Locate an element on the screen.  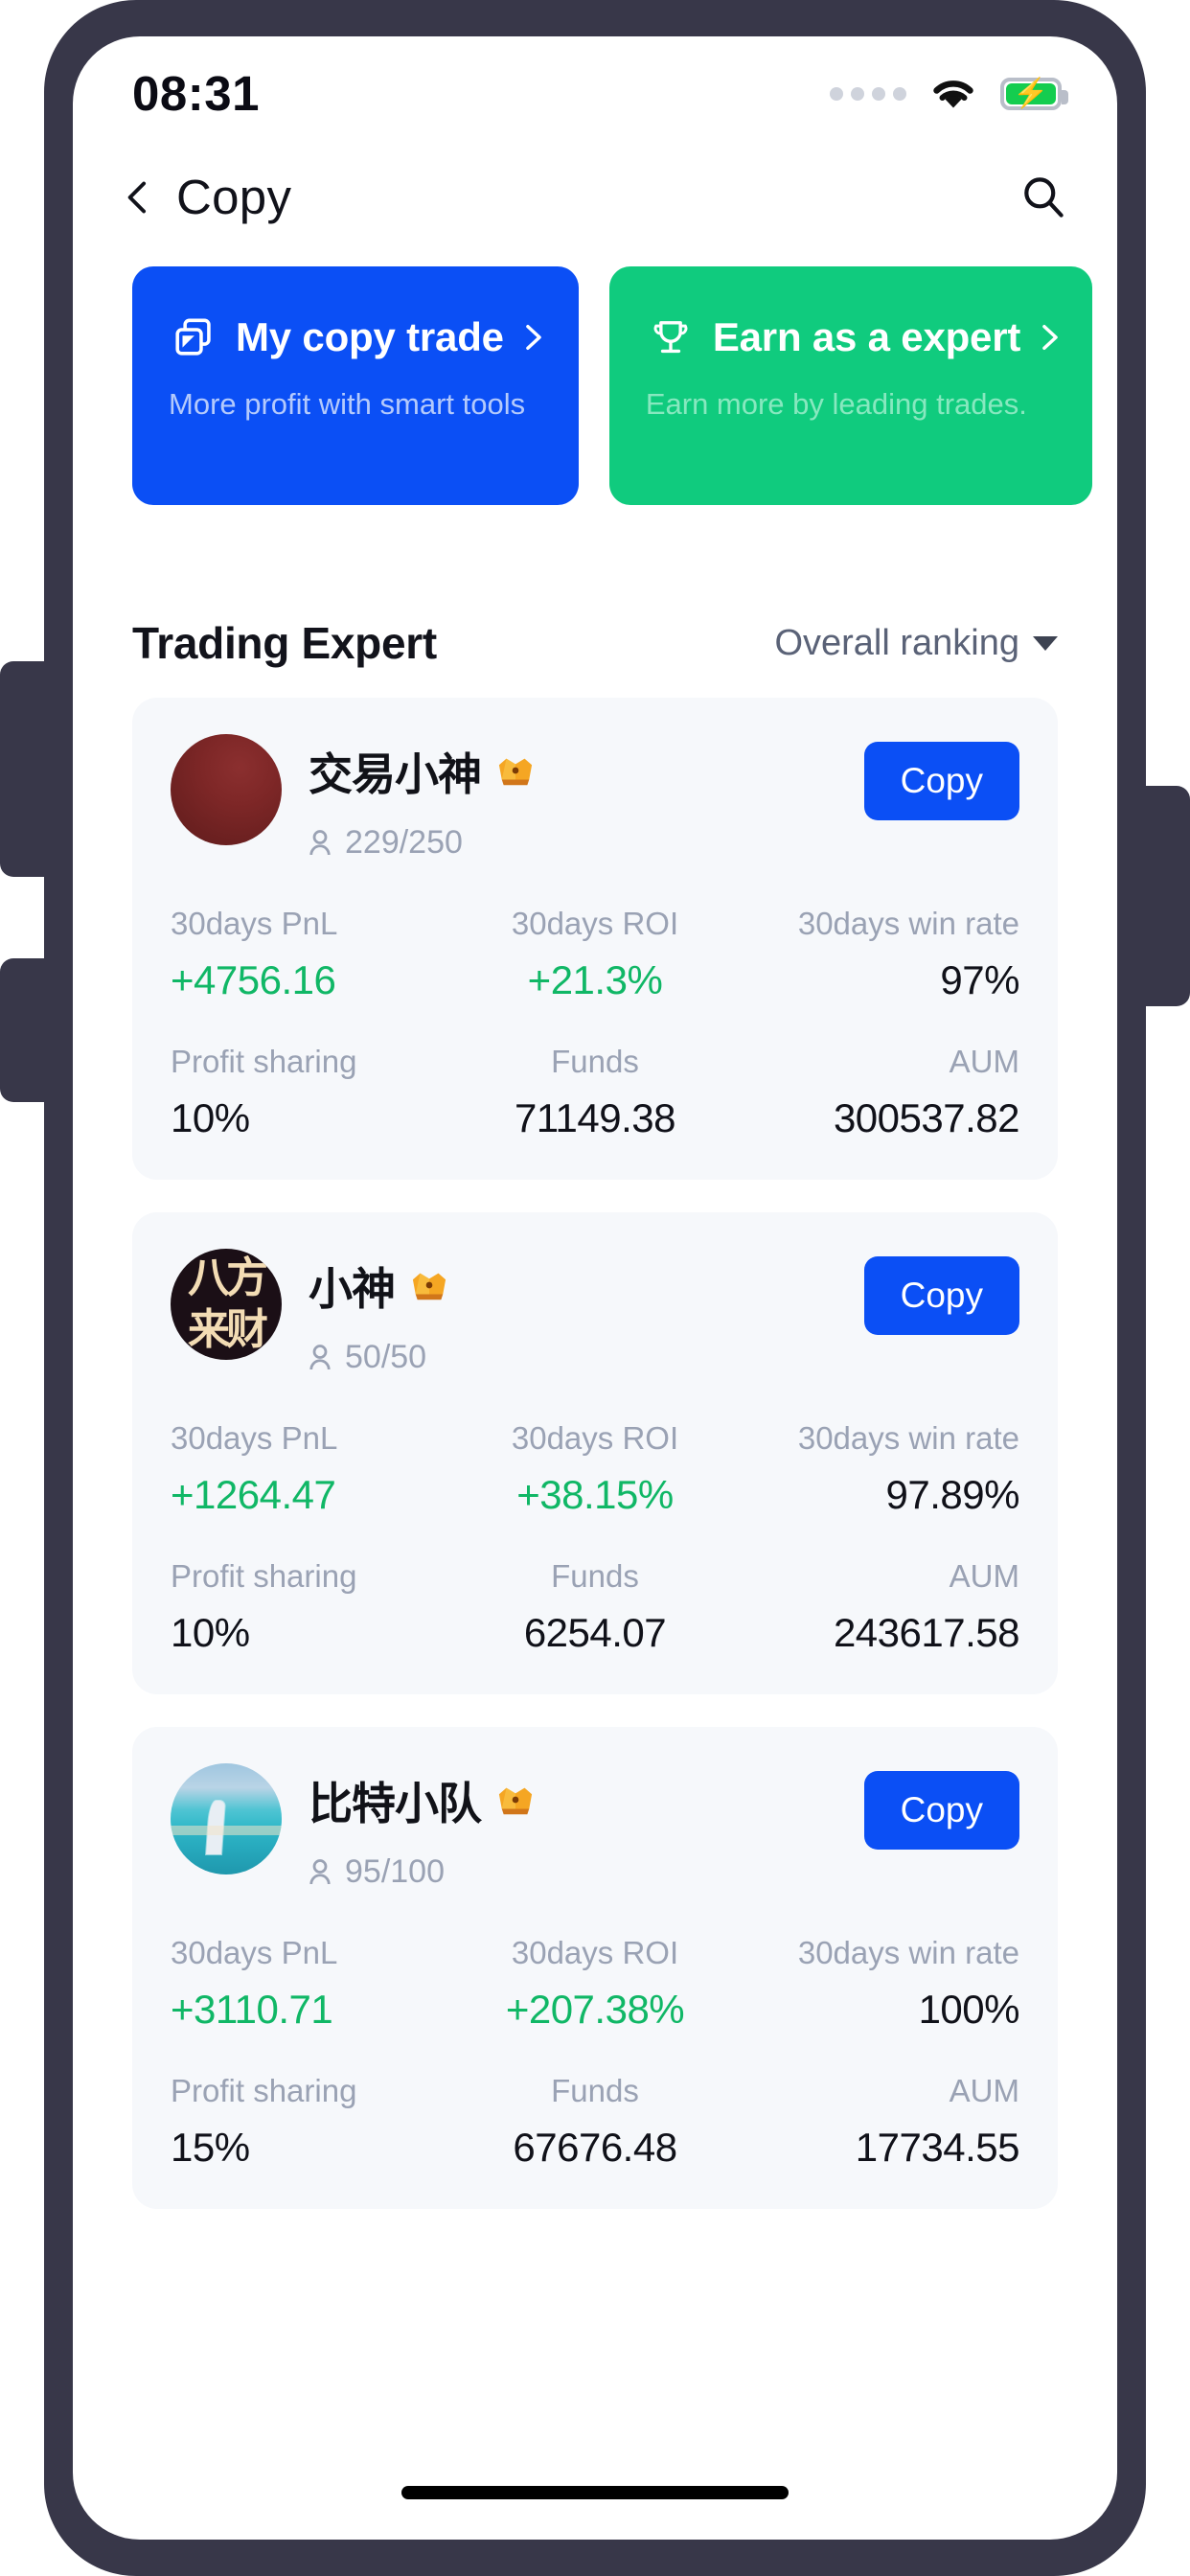
search-button is located at coordinates (1043, 197).